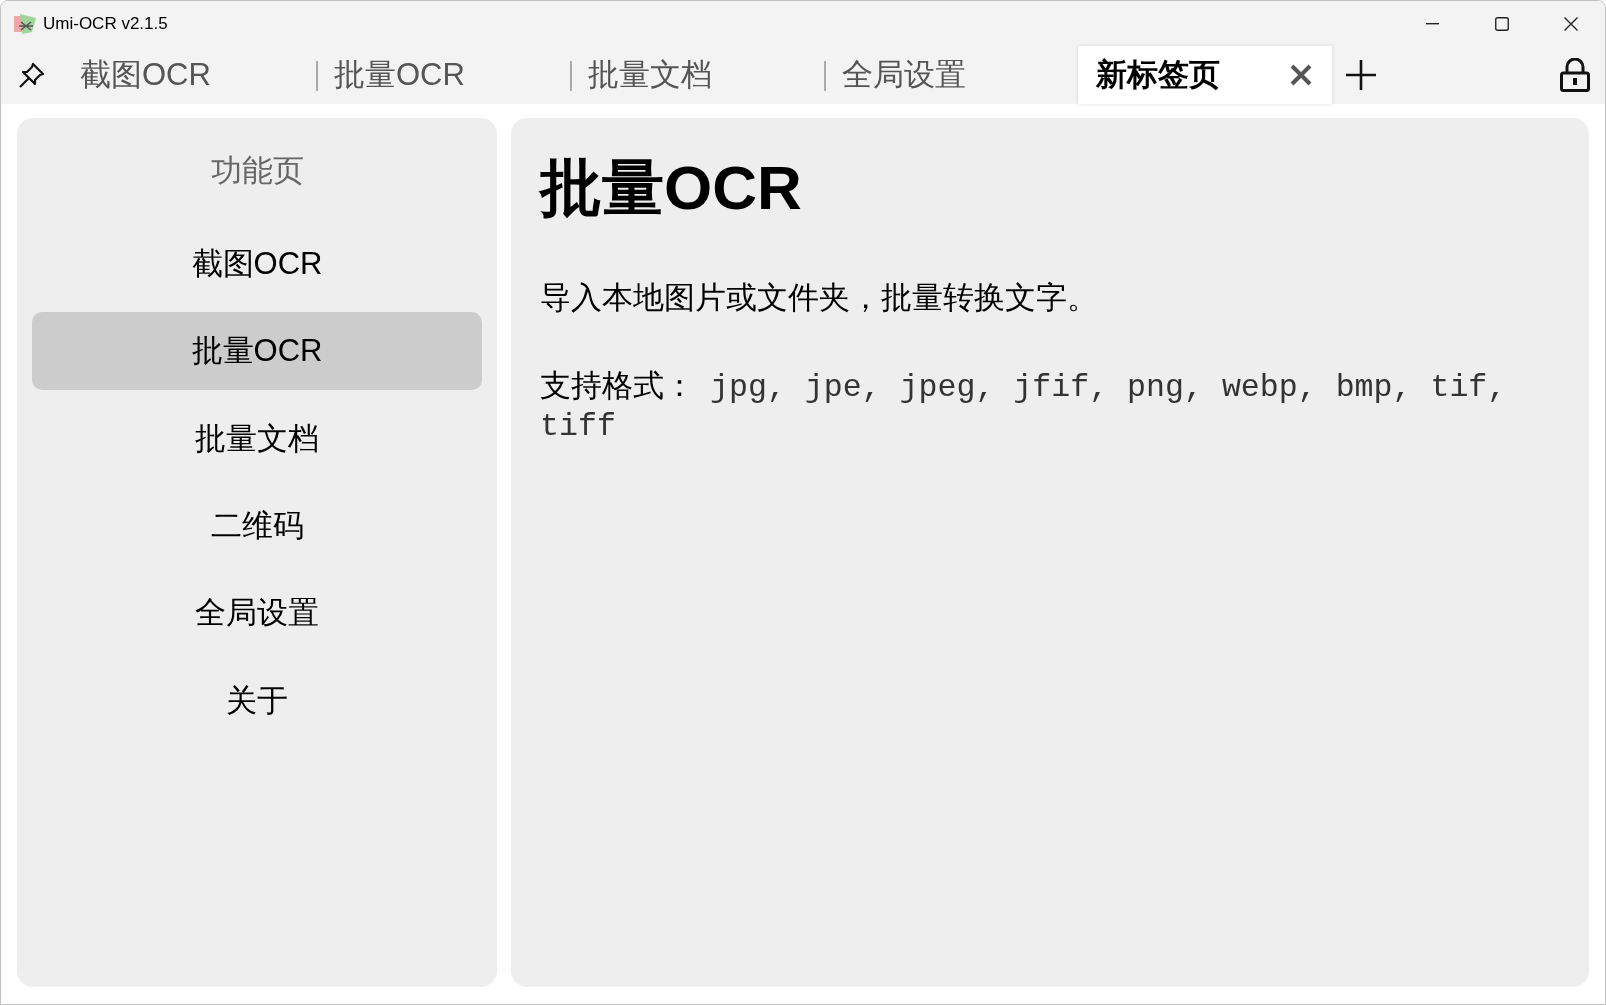 The width and height of the screenshot is (1606, 1005). What do you see at coordinates (257, 700) in the screenshot?
I see `sidebar-item: 关于` at bounding box center [257, 700].